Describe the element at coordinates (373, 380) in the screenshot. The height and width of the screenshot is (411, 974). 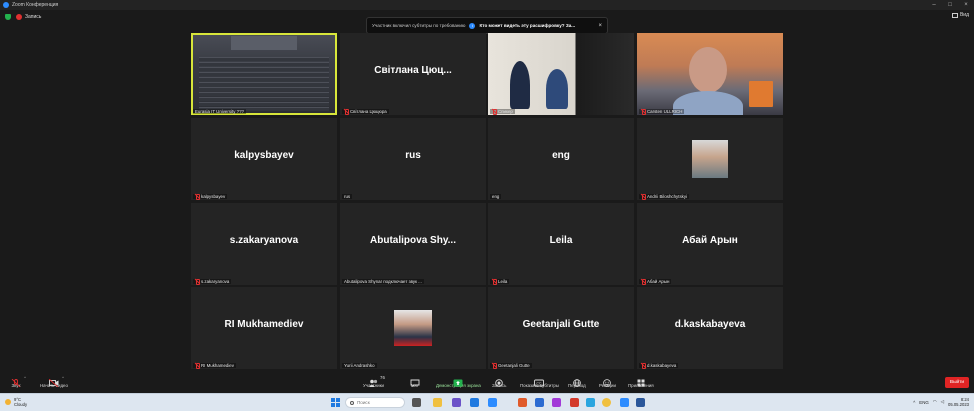
I see `participants-icon` at that location.